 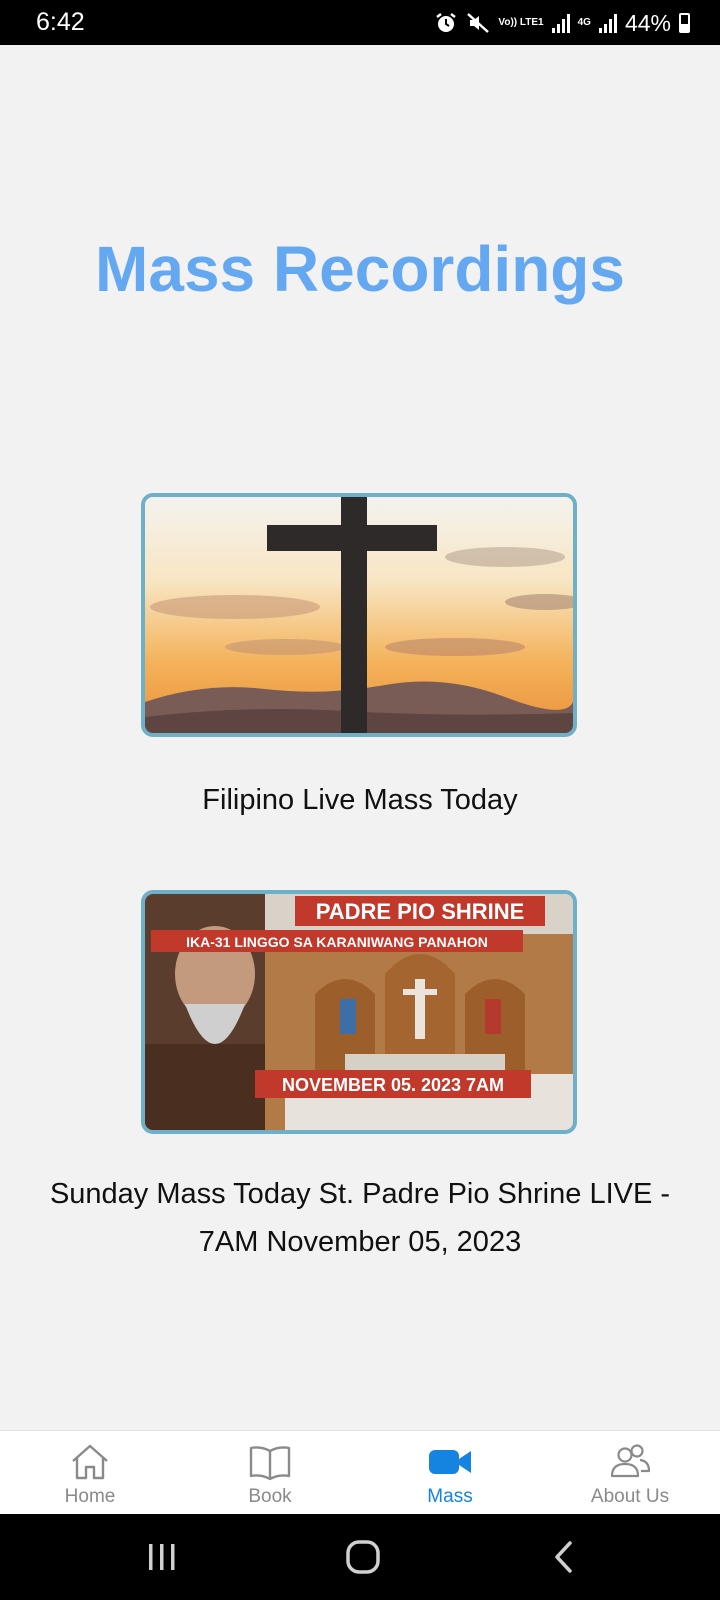 I want to click on battery-percent: 44%, so click(x=647, y=22).